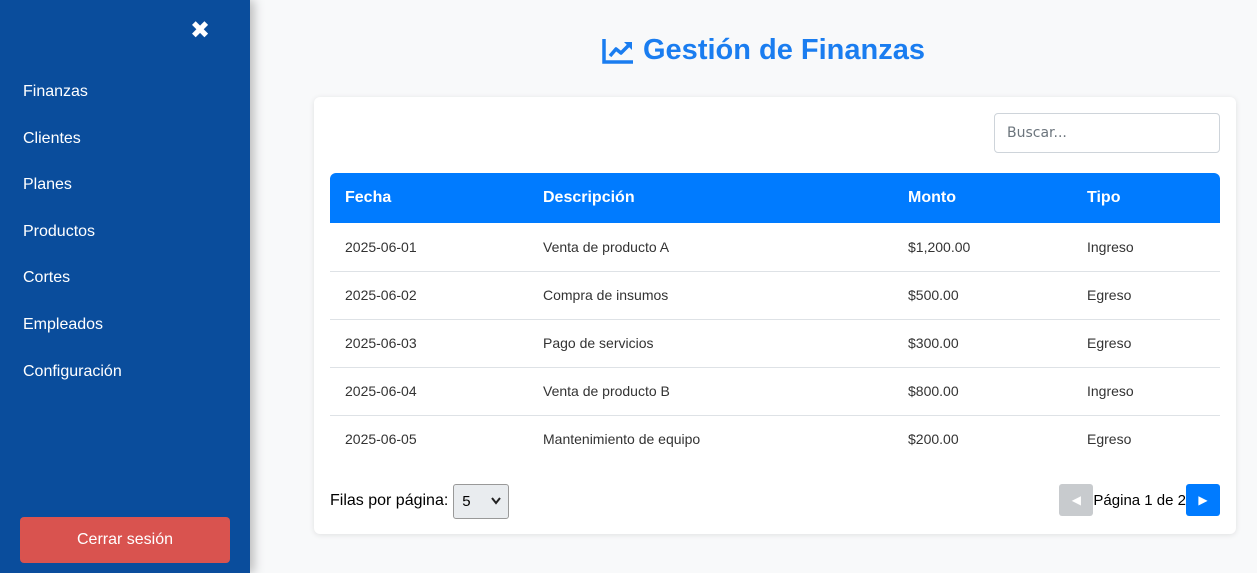 Image resolution: width=1257 pixels, height=573 pixels. What do you see at coordinates (1203, 500) in the screenshot?
I see `next-page-button: ▶` at bounding box center [1203, 500].